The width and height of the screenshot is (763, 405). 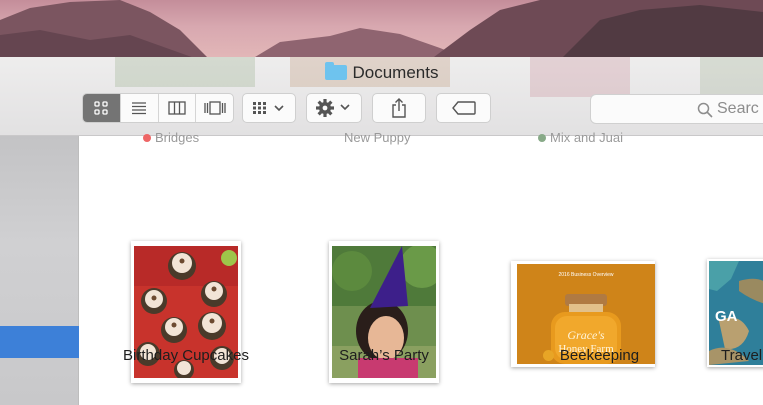 I want to click on file-name-text: Beekeeping, so click(x=599, y=355).